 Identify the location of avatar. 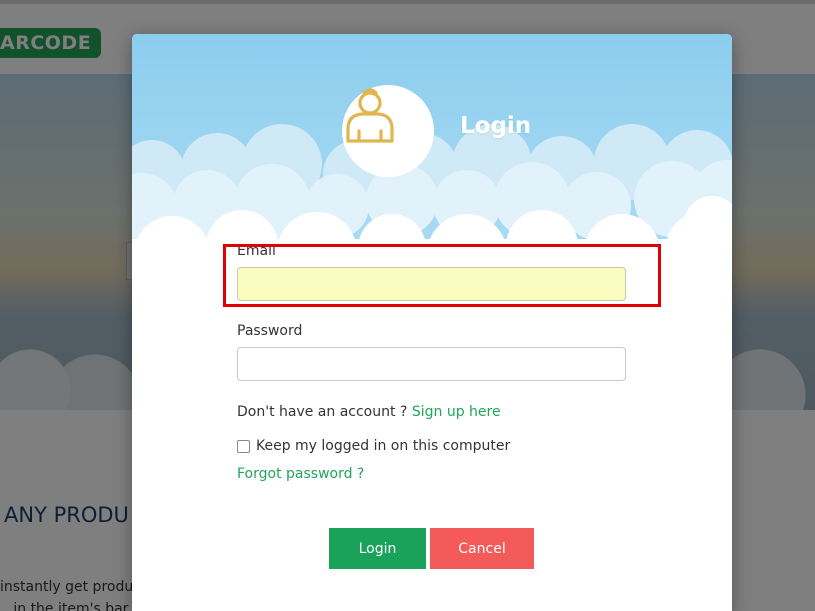
(388, 131).